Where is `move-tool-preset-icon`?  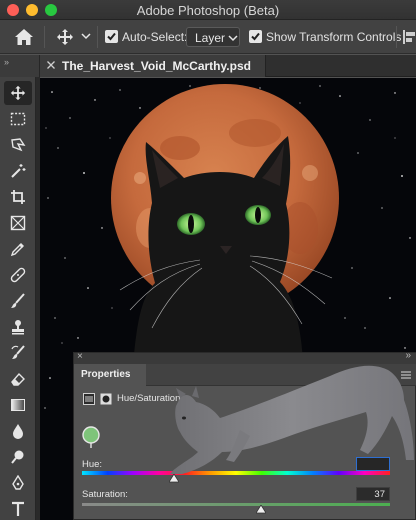
move-tool-preset-icon is located at coordinates (65, 37).